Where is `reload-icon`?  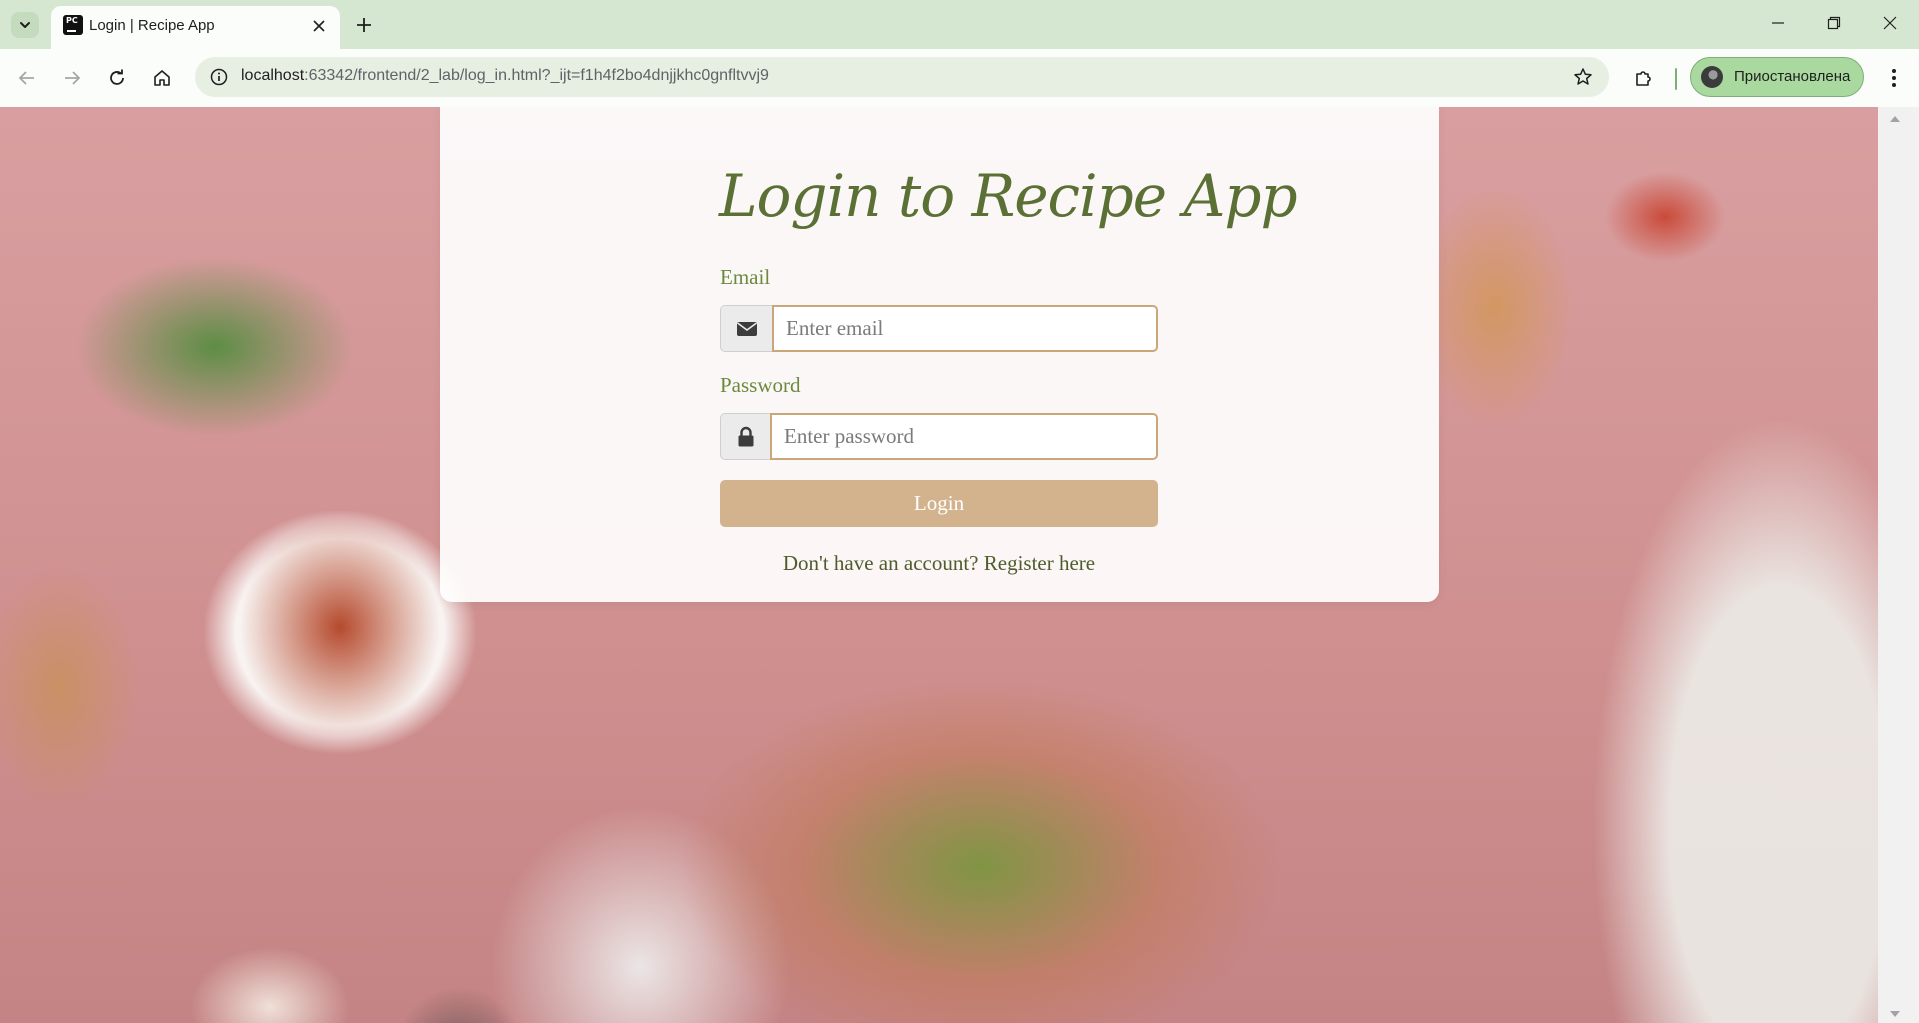
reload-icon is located at coordinates (117, 77).